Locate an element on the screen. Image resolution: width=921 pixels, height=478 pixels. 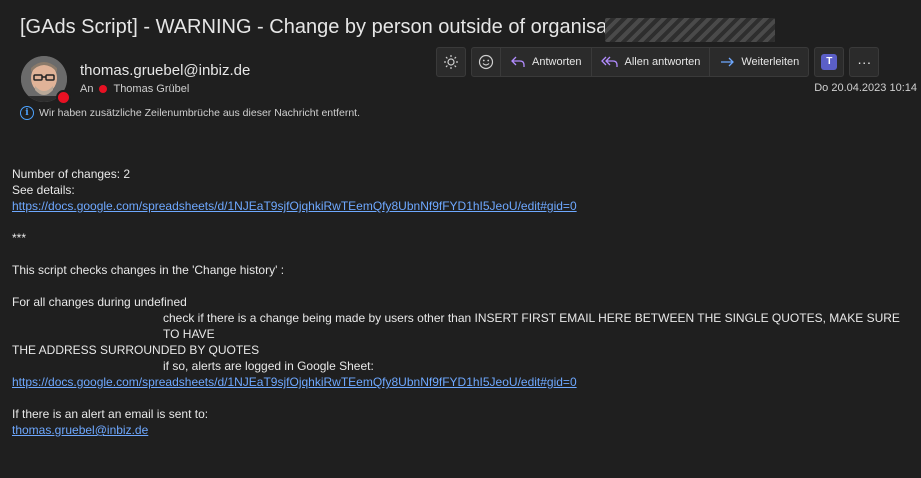
more-options-button: ··· is located at coordinates (864, 62).